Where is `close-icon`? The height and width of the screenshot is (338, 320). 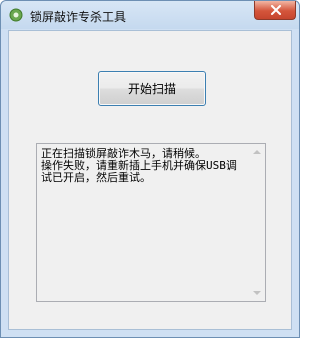 close-icon is located at coordinates (276, 10).